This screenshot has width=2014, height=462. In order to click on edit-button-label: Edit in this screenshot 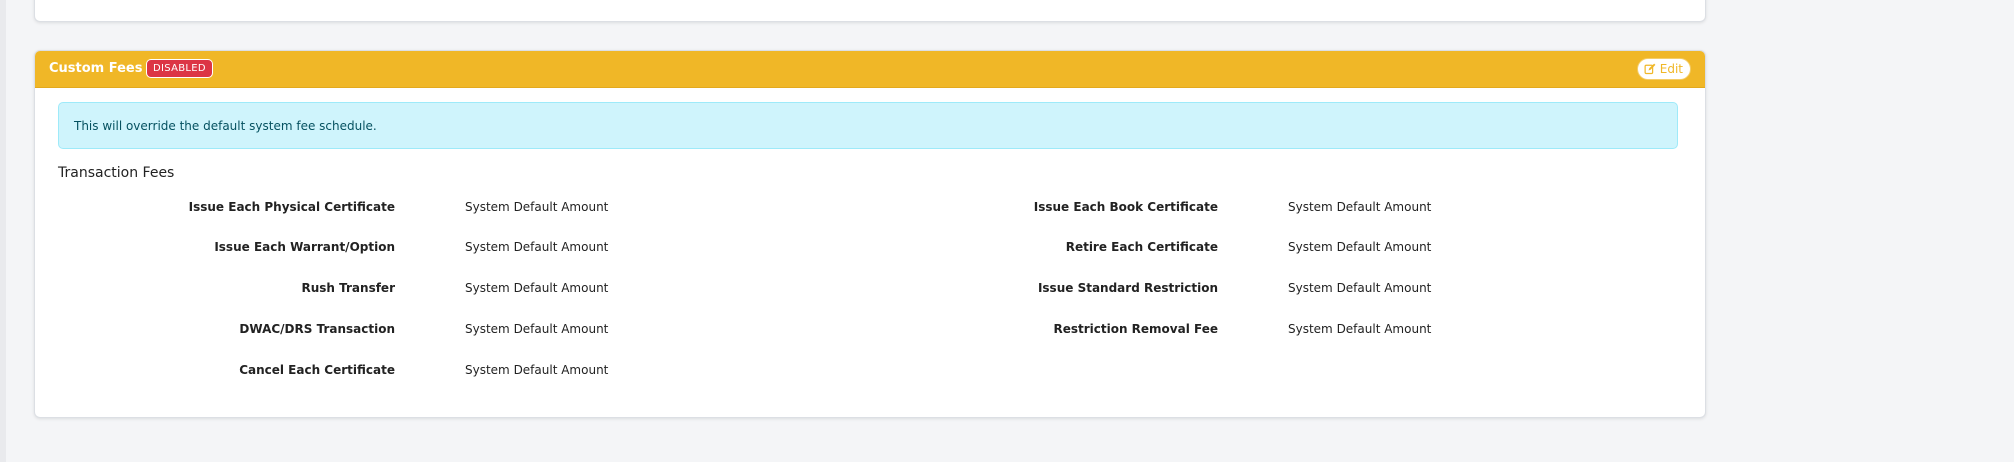, I will do `click(1671, 69)`.